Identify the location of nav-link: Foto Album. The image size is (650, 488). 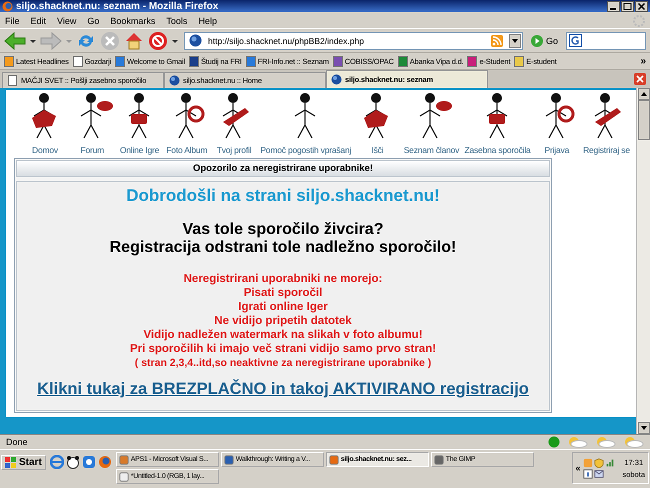
(187, 123).